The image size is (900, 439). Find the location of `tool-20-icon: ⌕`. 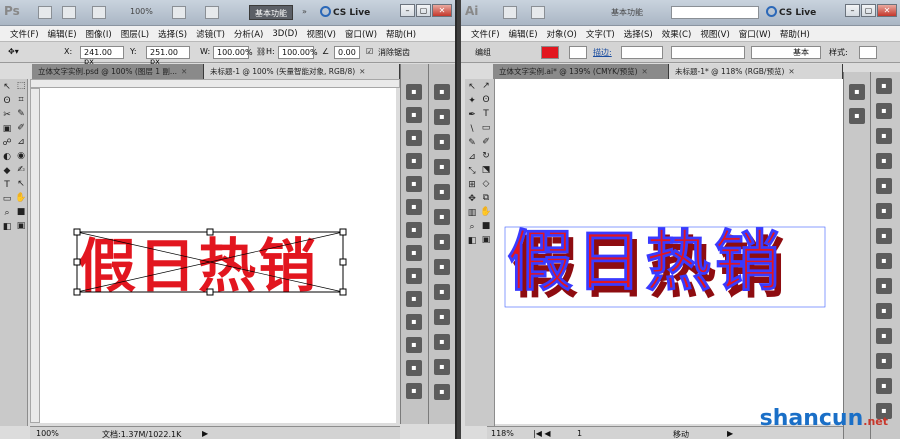

tool-20-icon: ⌕ is located at coordinates (472, 227).